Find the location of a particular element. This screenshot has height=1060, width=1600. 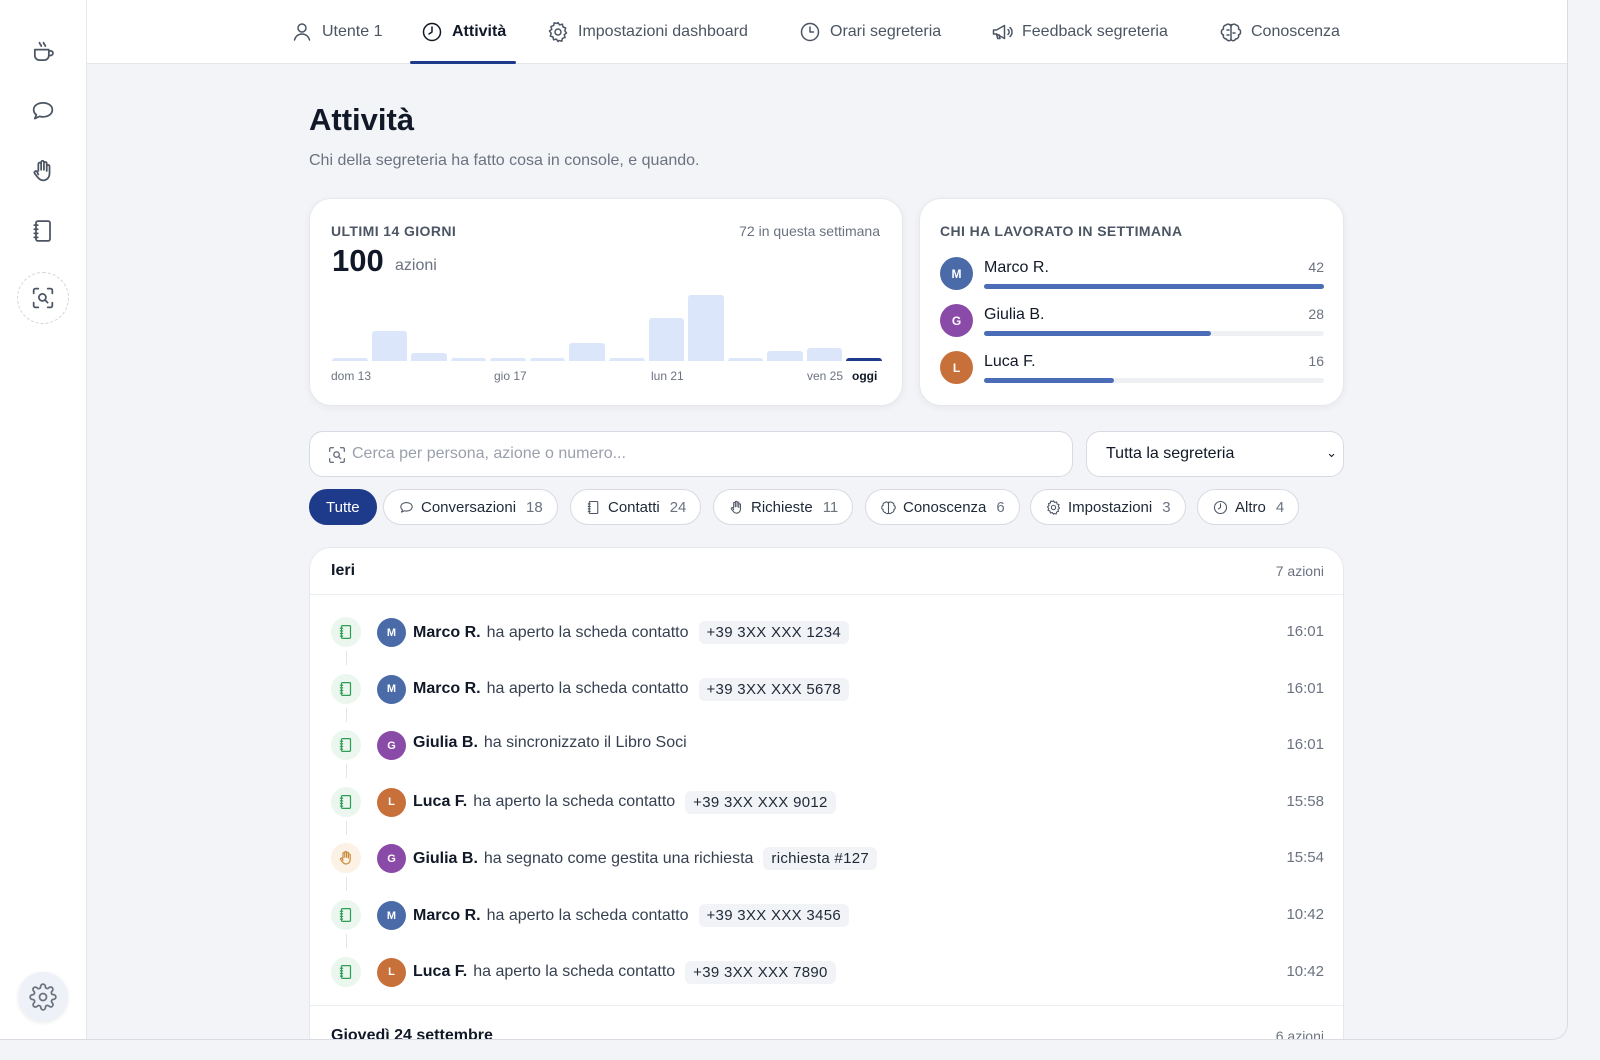

group-title: Giovedì 24 settembre is located at coordinates (412, 1033).